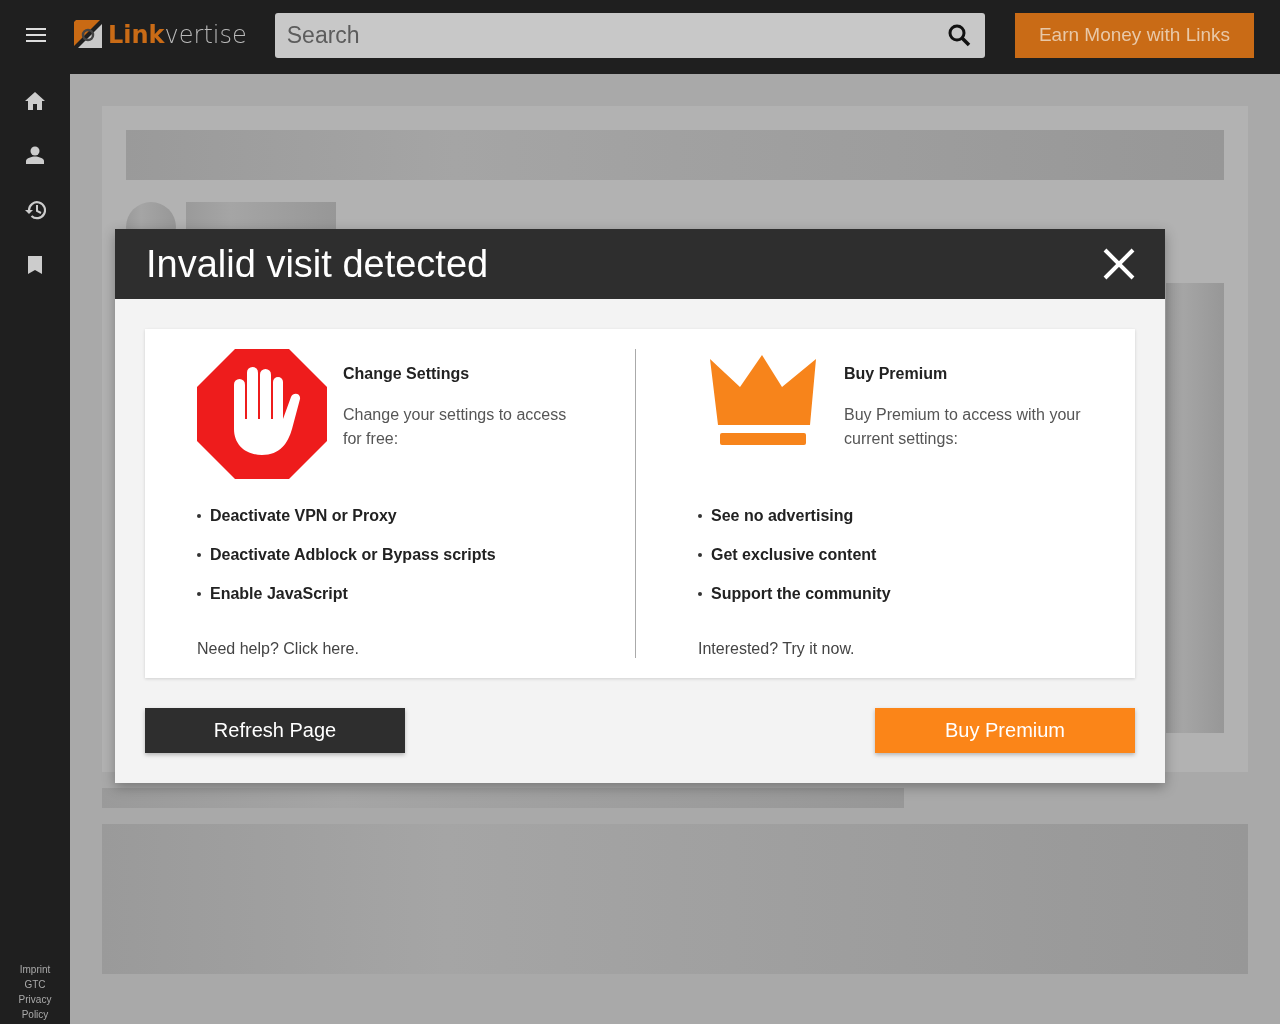 This screenshot has width=1280, height=1024. I want to click on footer-link: Imprint, so click(35, 969).